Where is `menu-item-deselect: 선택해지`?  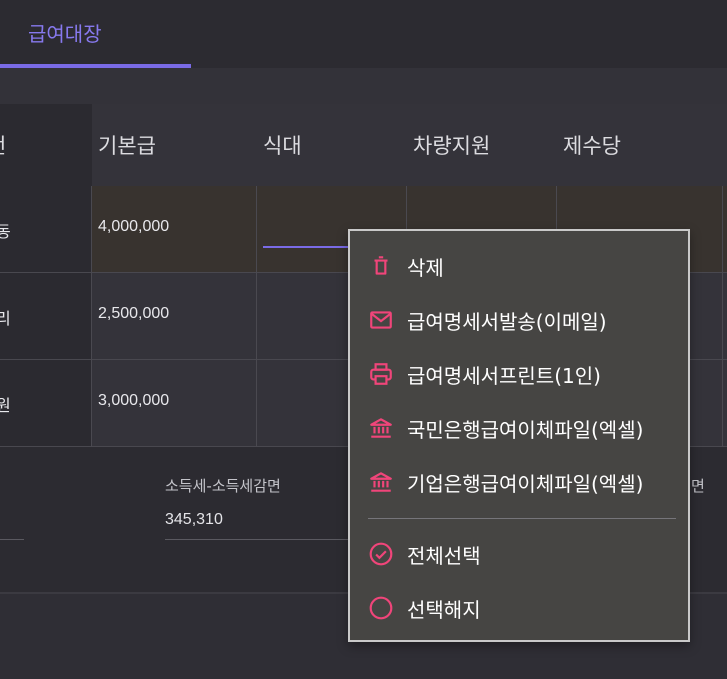 menu-item-deselect: 선택해지 is located at coordinates (519, 607).